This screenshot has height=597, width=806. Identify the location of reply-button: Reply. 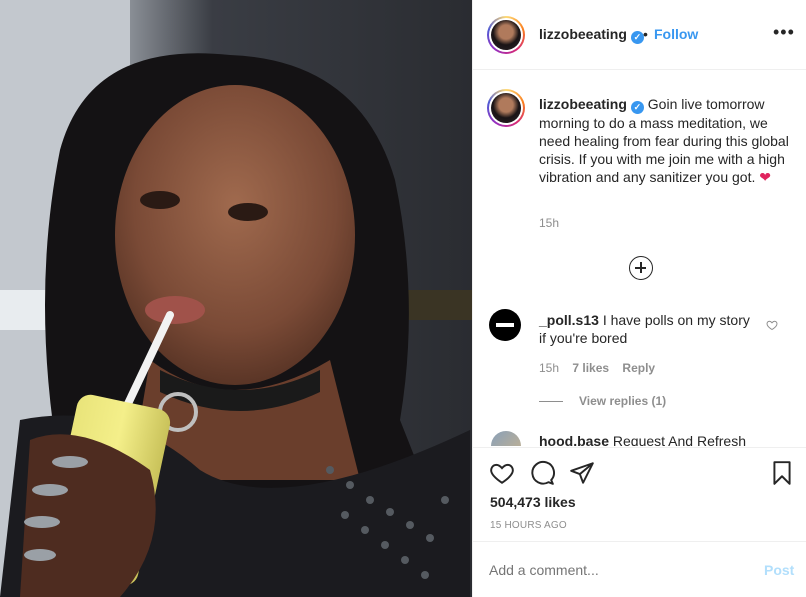
(638, 368).